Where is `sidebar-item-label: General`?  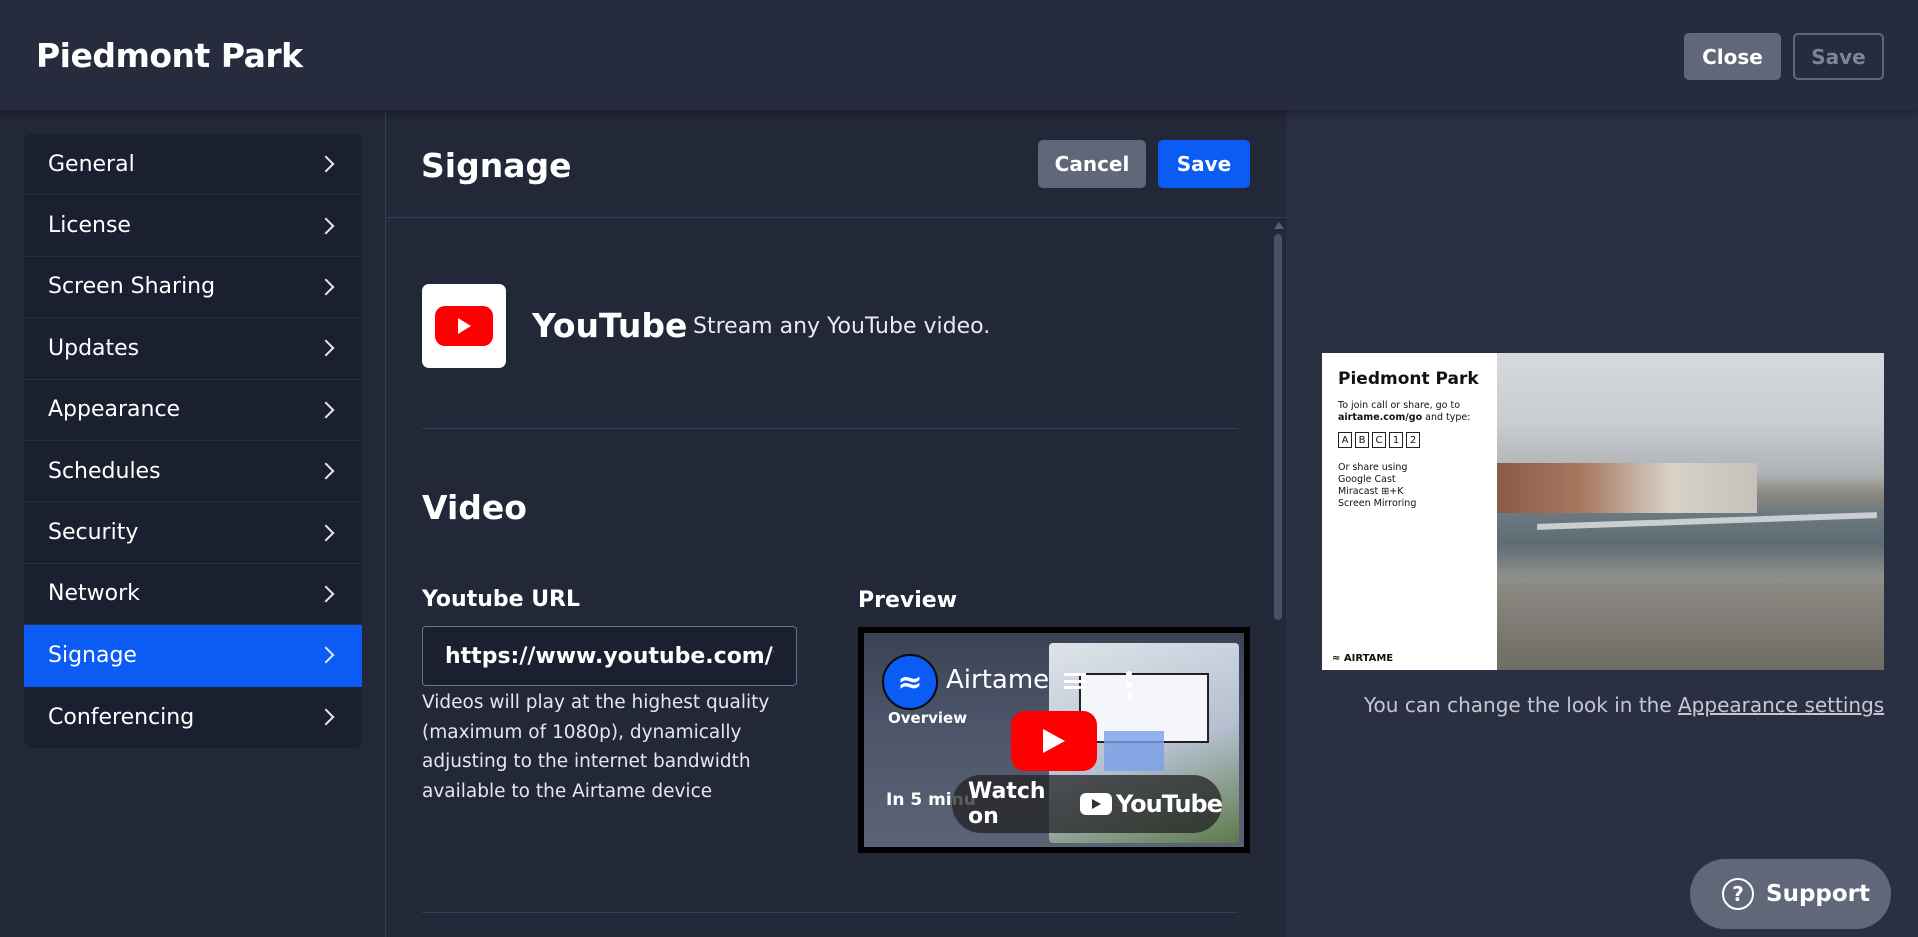
sidebar-item-label: General is located at coordinates (91, 164).